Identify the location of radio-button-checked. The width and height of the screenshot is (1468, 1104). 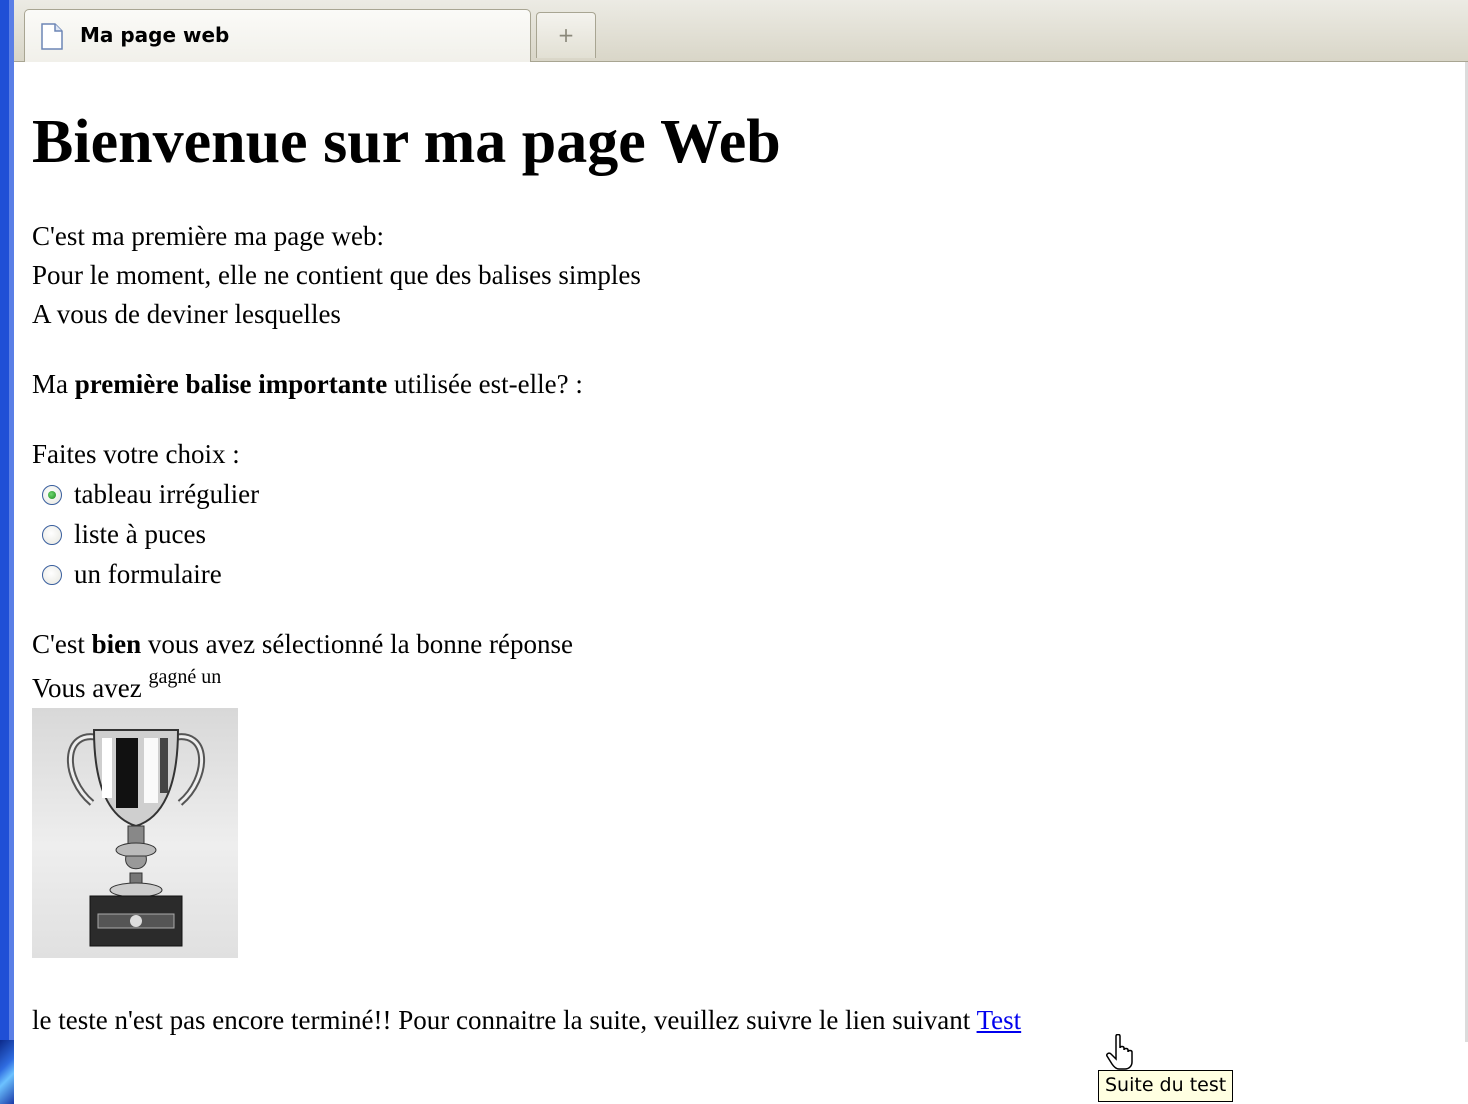
(52, 495).